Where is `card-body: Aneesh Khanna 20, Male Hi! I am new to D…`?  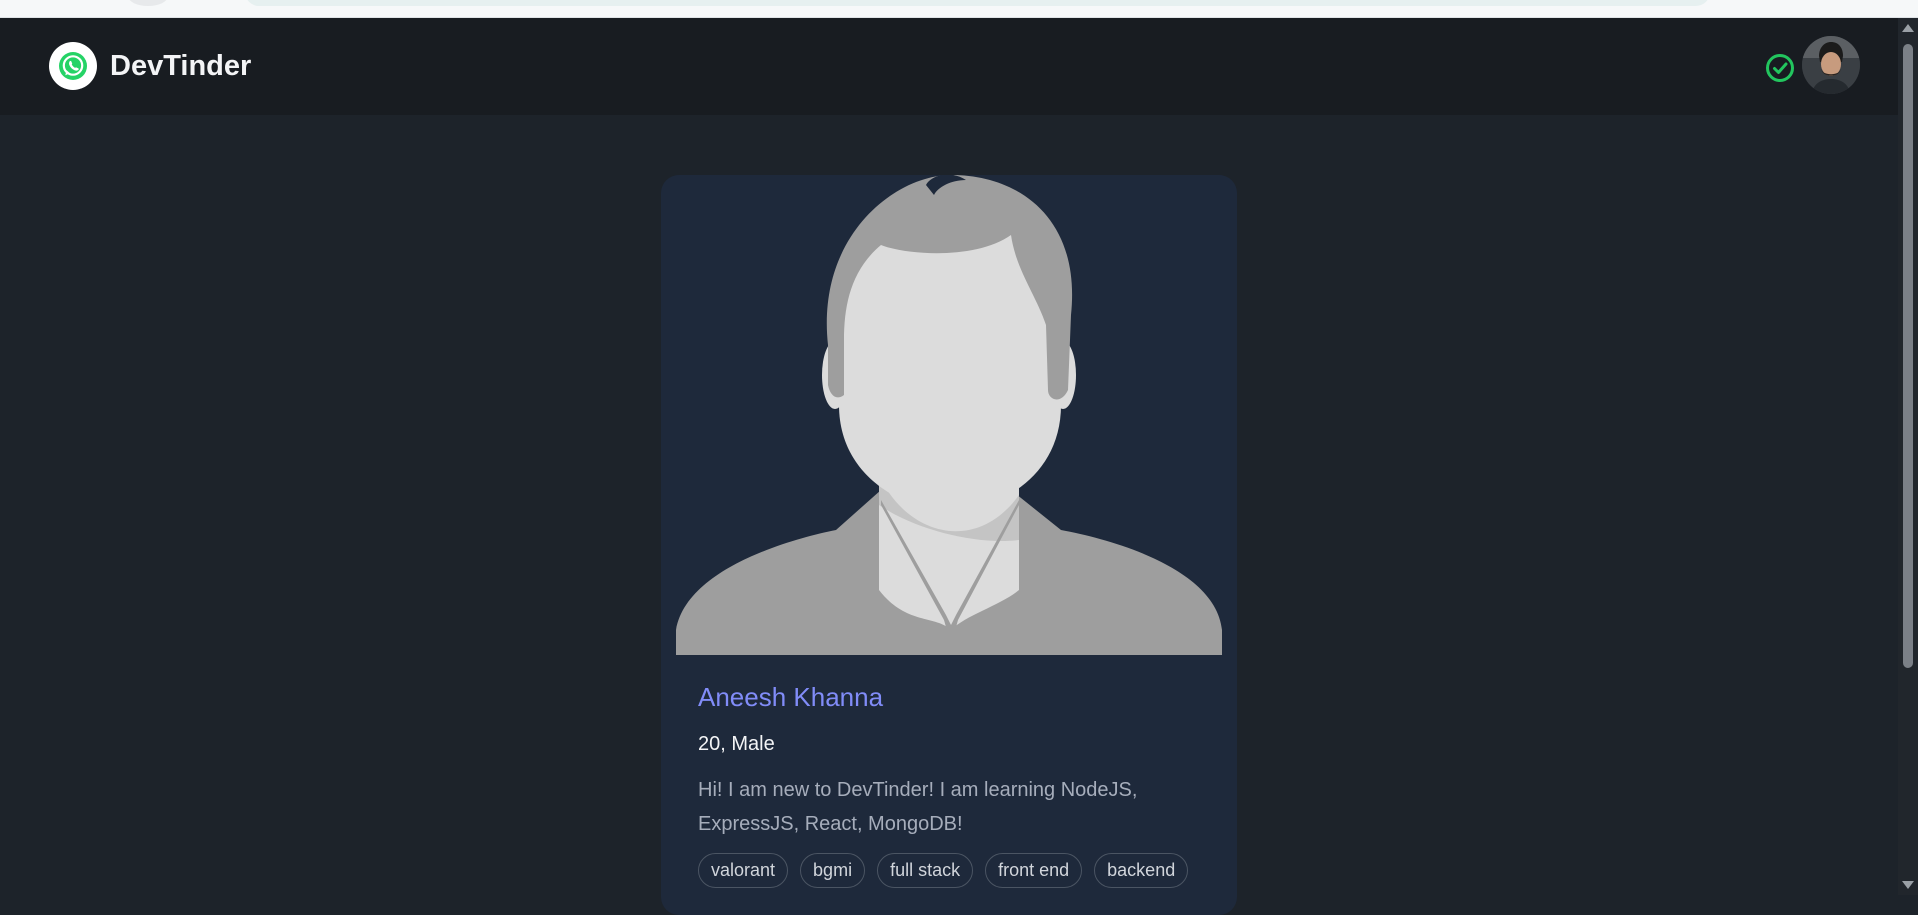
card-body: Aneesh Khanna 20, Male Hi! I am new to D… is located at coordinates (948, 784).